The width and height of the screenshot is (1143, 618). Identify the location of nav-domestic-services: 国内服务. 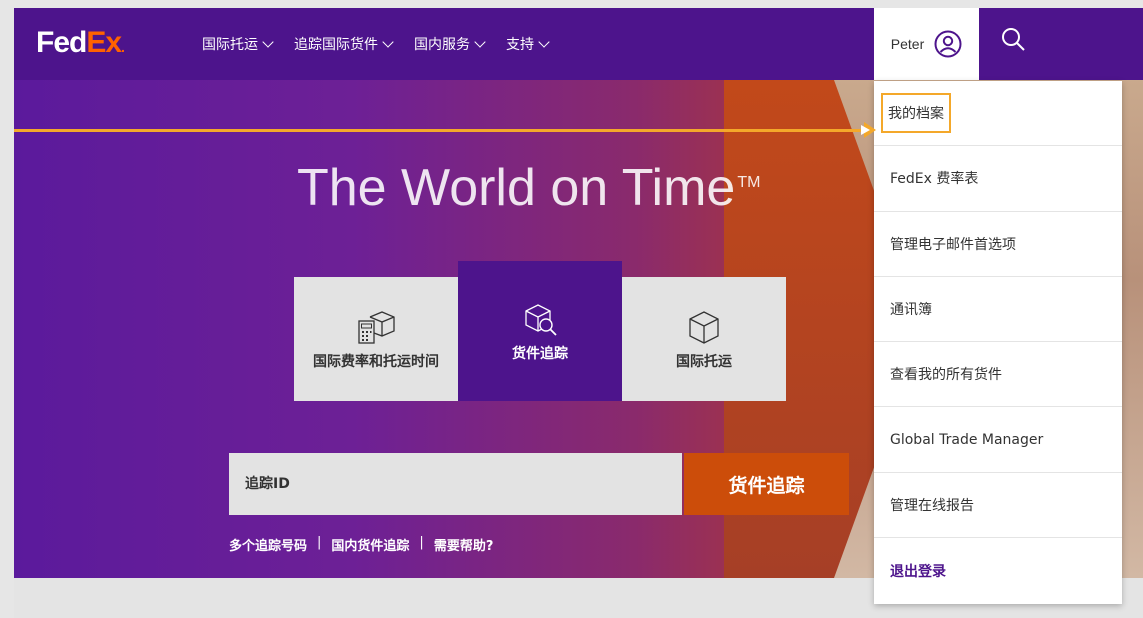
(450, 44).